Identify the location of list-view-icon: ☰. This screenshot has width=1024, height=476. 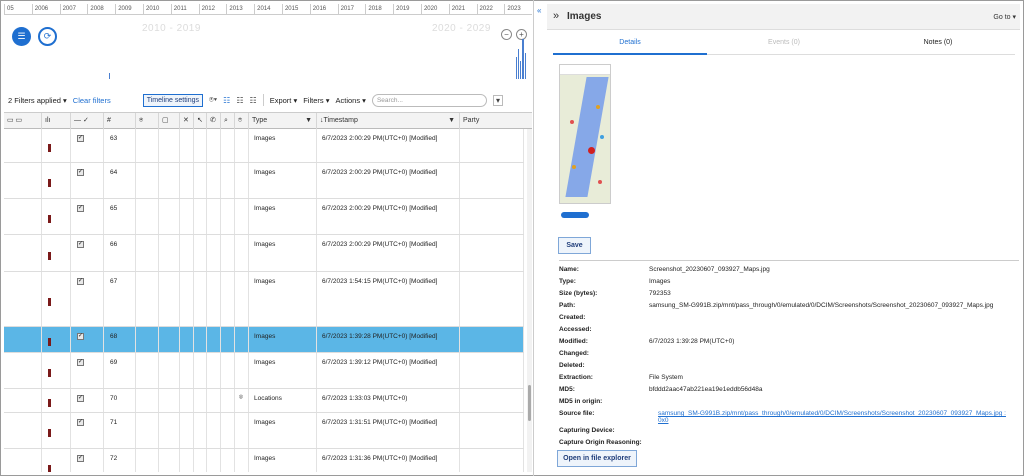
(21, 36).